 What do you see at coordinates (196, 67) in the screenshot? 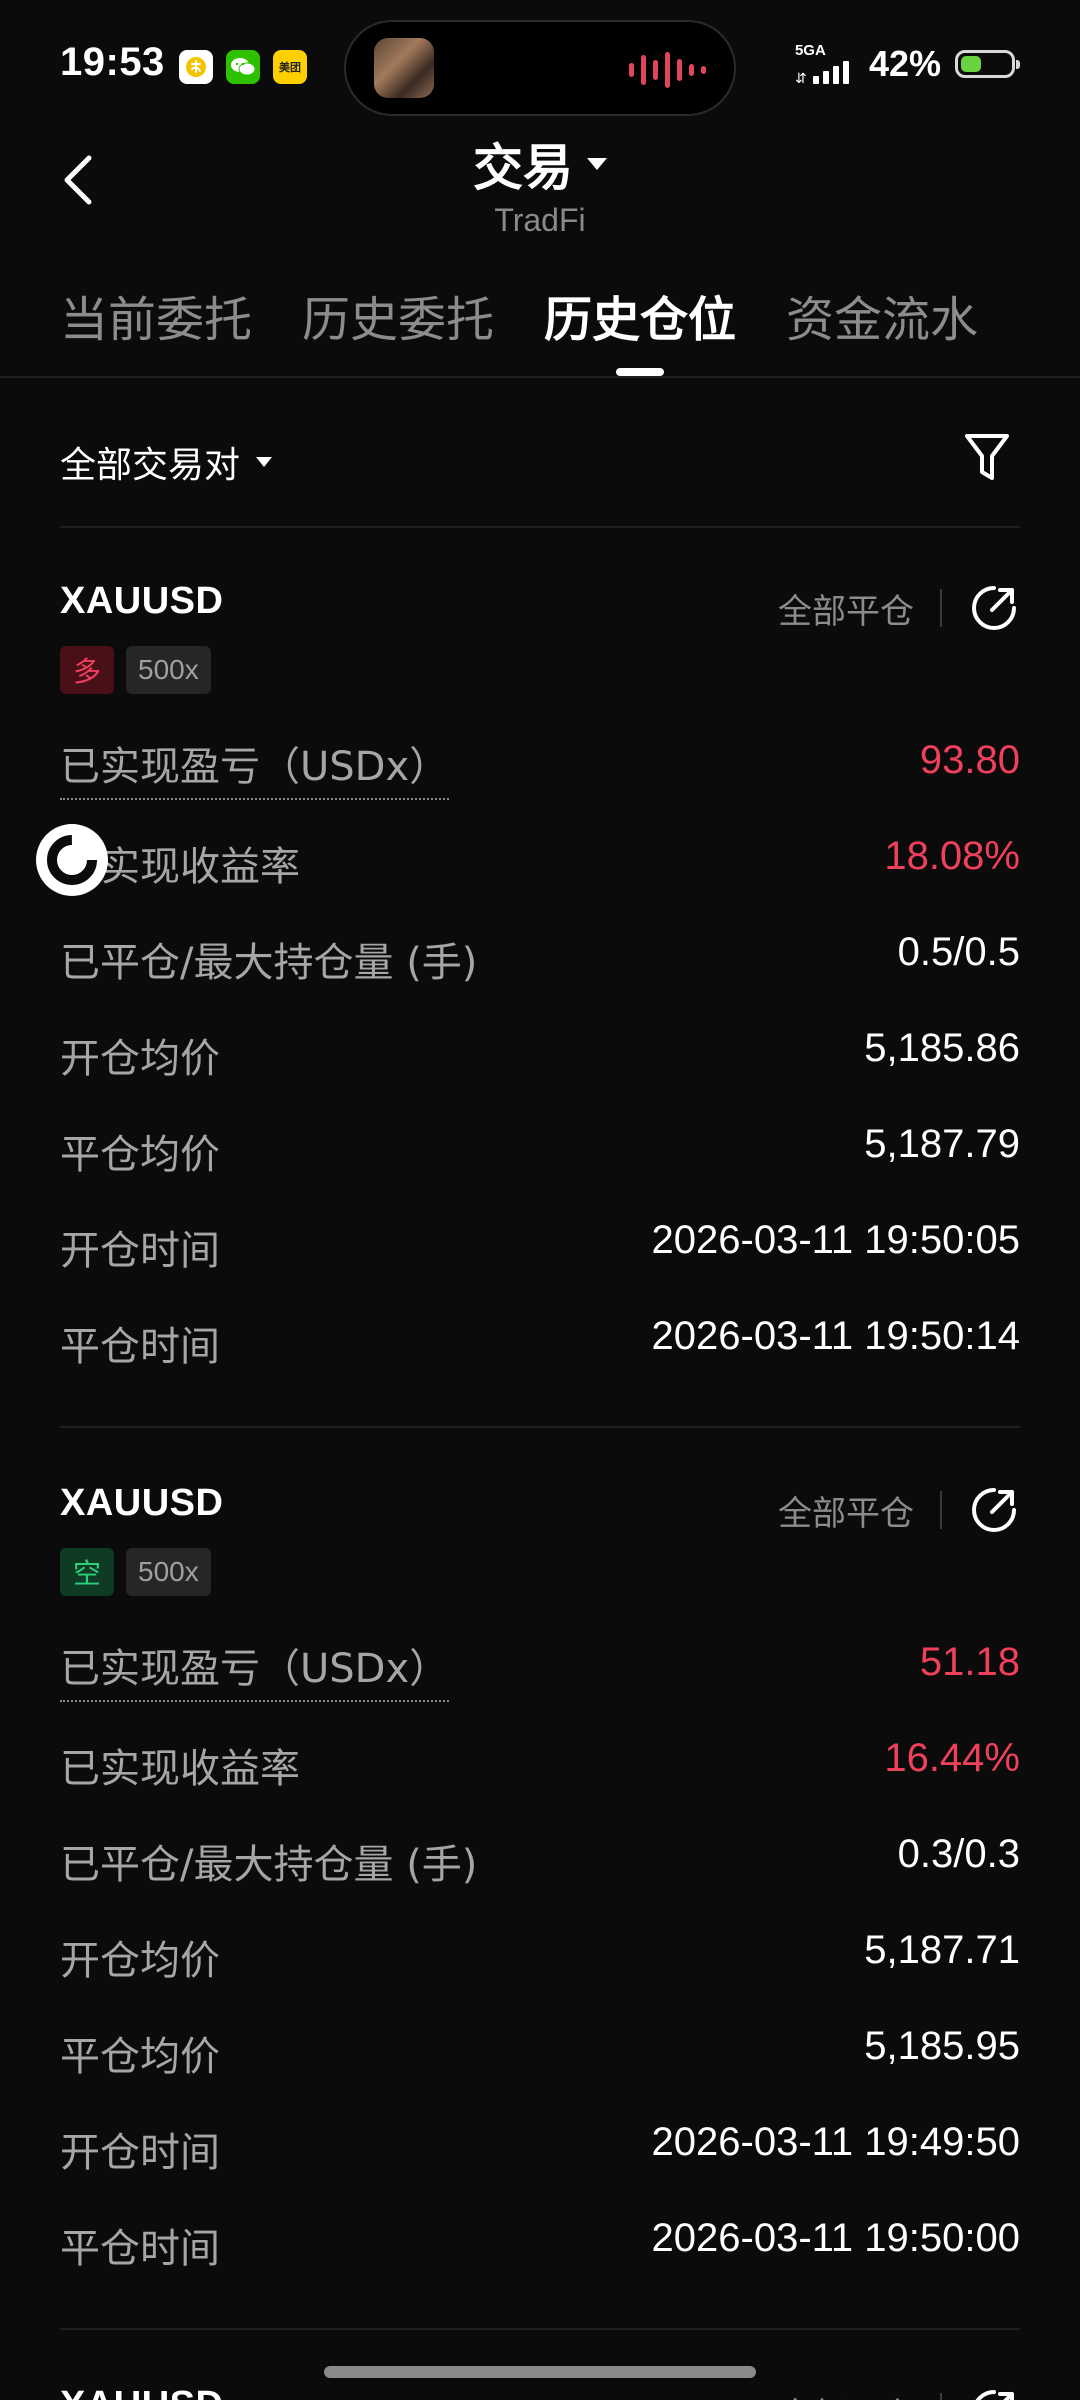
I see `alipay-icon` at bounding box center [196, 67].